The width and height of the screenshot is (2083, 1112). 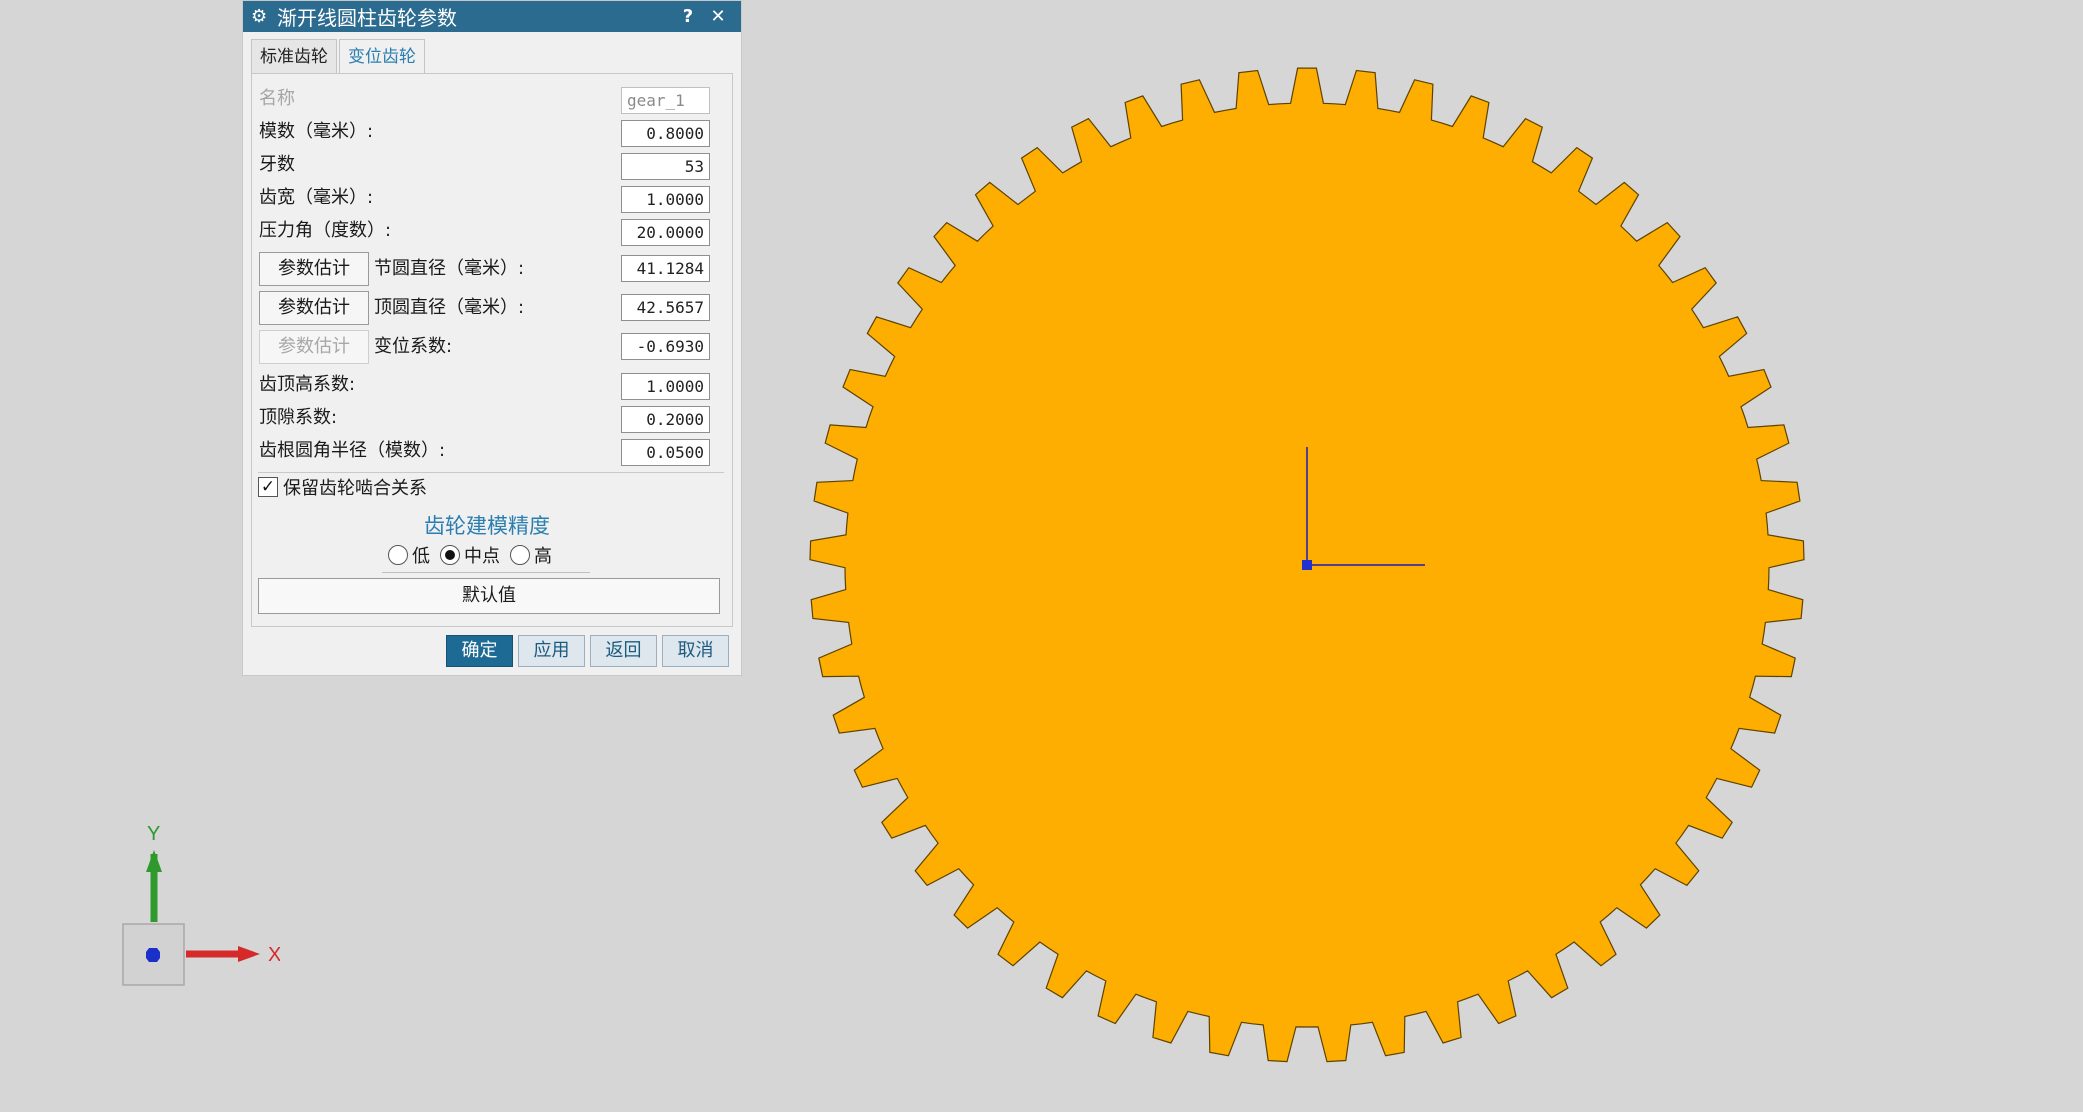 What do you see at coordinates (268, 487) in the screenshot?
I see `keep-mesh-checkbox: ✓` at bounding box center [268, 487].